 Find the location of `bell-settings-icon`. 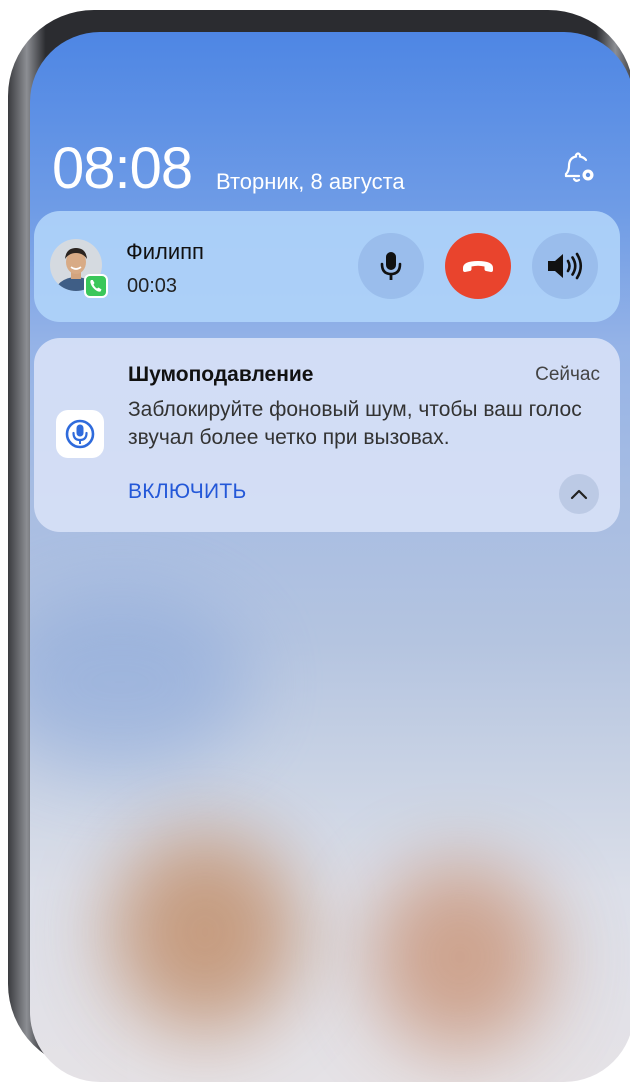

bell-settings-icon is located at coordinates (578, 168).